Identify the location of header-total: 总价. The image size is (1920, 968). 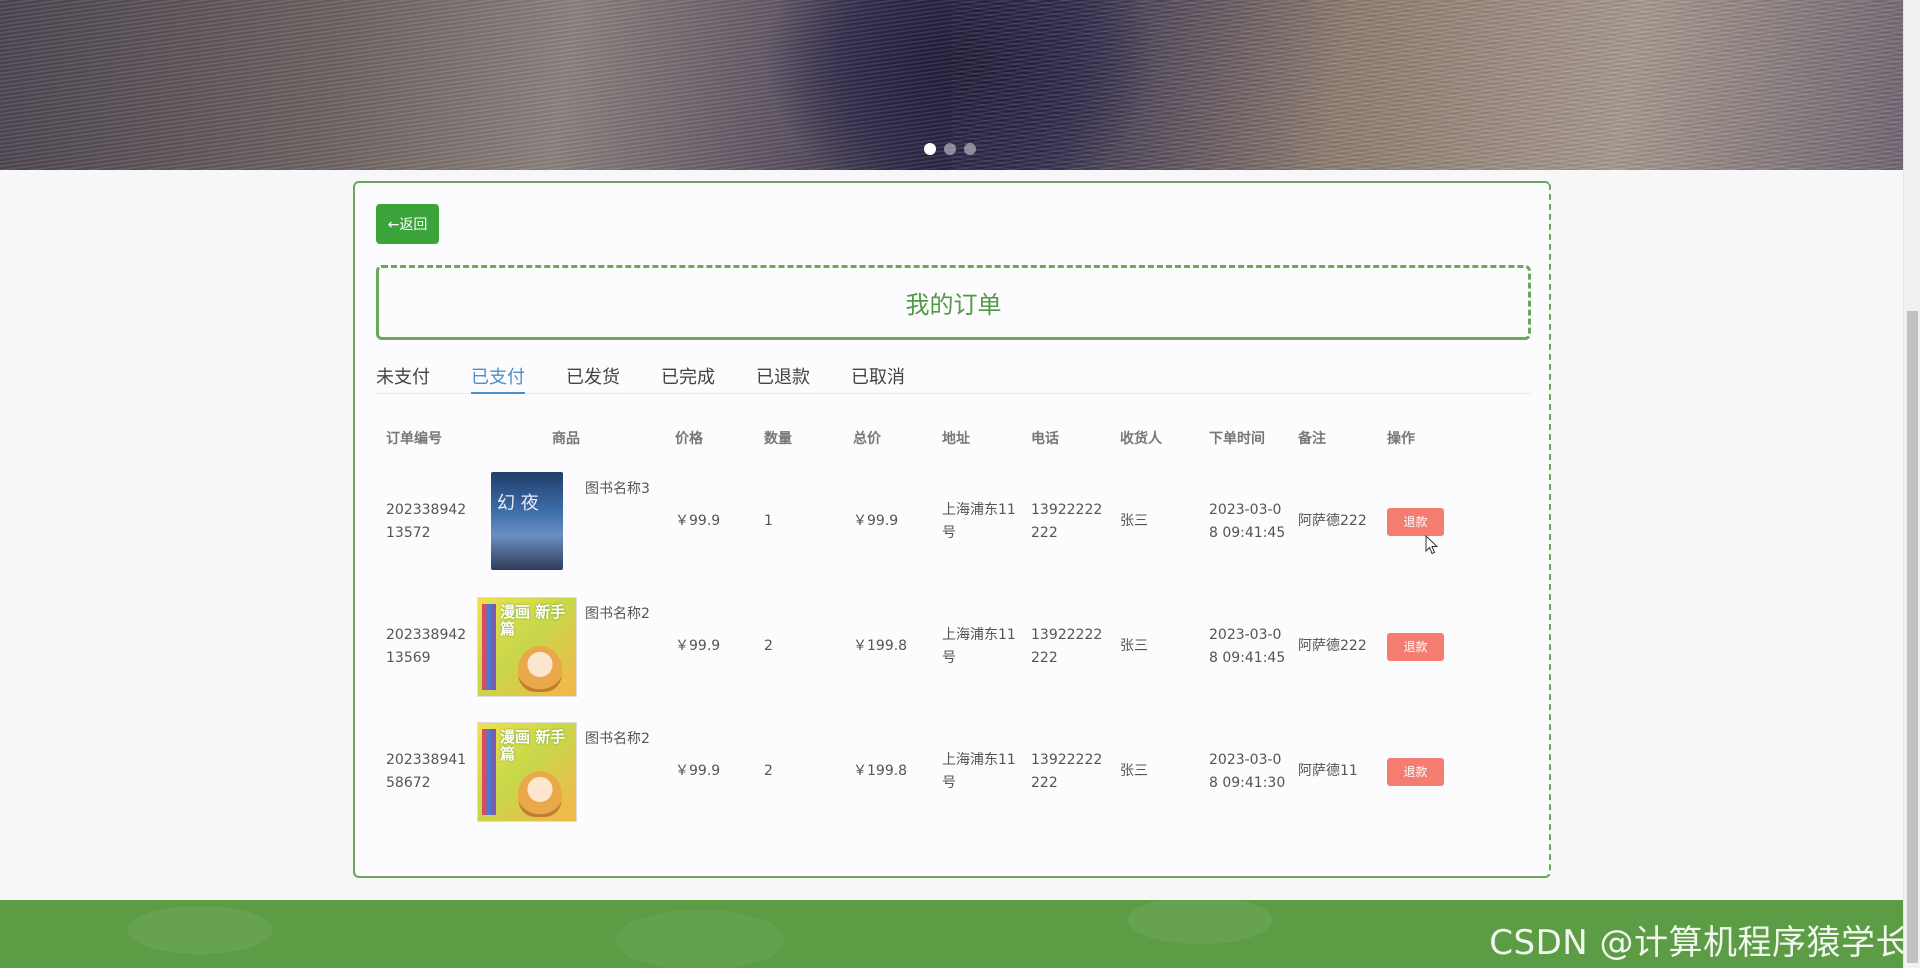
(867, 438).